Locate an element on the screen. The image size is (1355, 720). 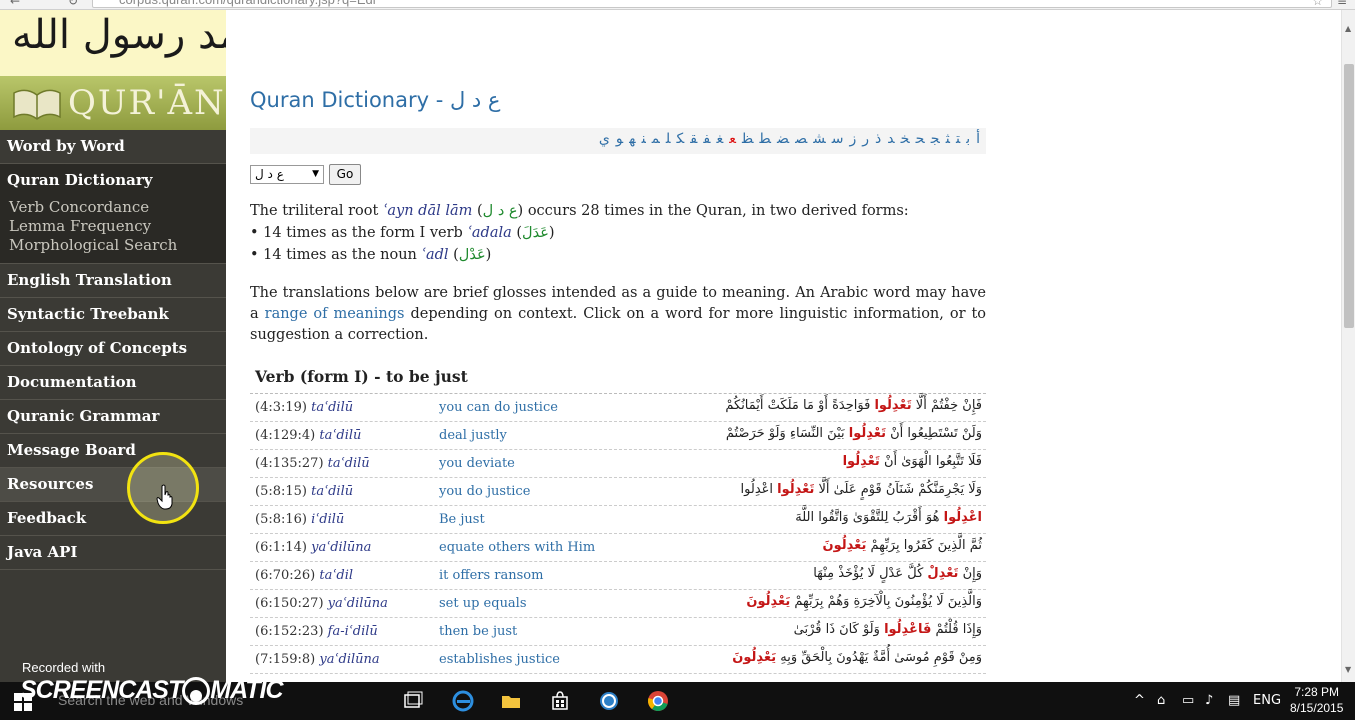
verse-ref: (4:129:4) taʿdilū is located at coordinates (308, 435).